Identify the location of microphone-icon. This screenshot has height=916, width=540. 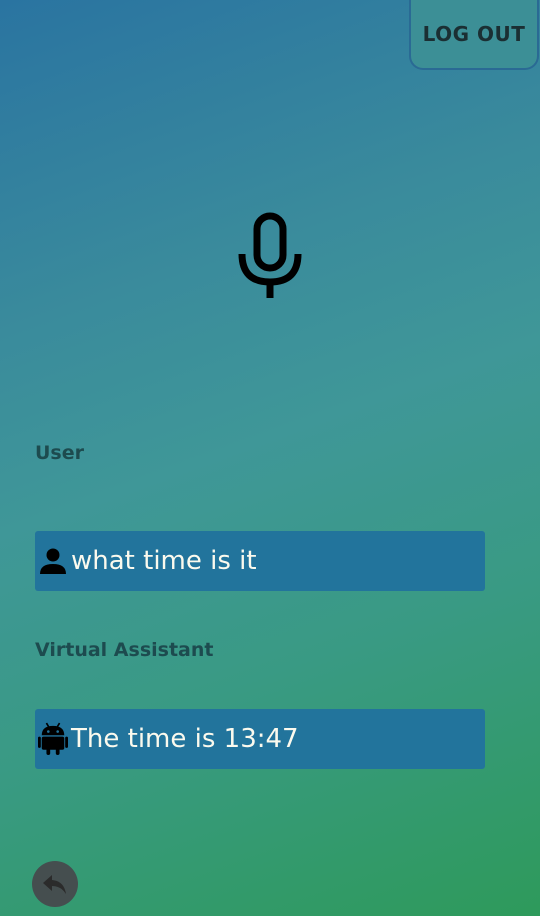
(270, 255).